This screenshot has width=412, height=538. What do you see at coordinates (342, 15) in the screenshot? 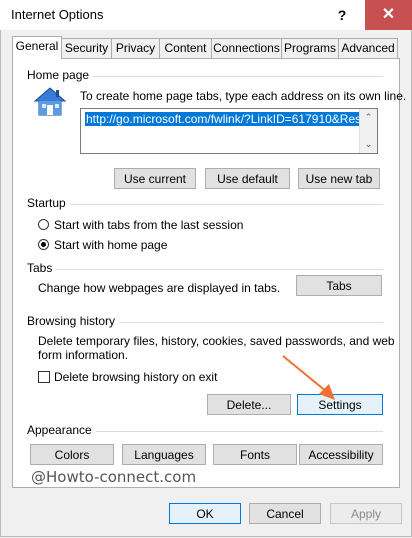
I see `help-button: ?` at bounding box center [342, 15].